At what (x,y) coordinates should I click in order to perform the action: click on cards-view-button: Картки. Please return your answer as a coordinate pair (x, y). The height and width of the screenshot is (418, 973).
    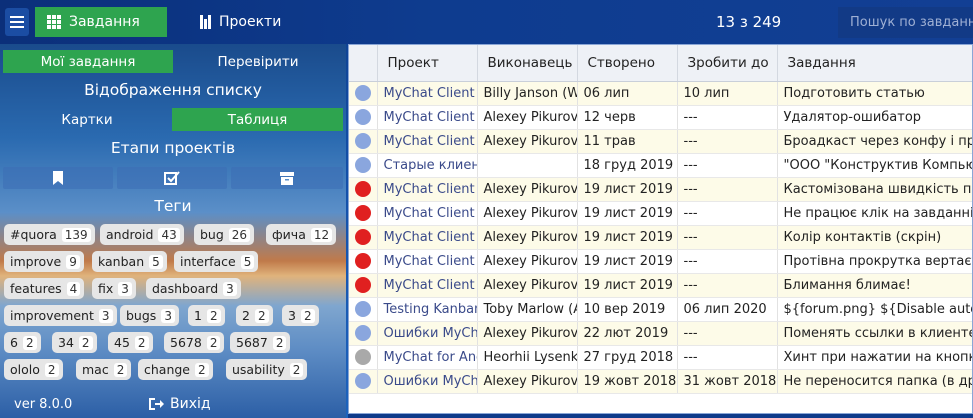
    Looking at the image, I should click on (87, 119).